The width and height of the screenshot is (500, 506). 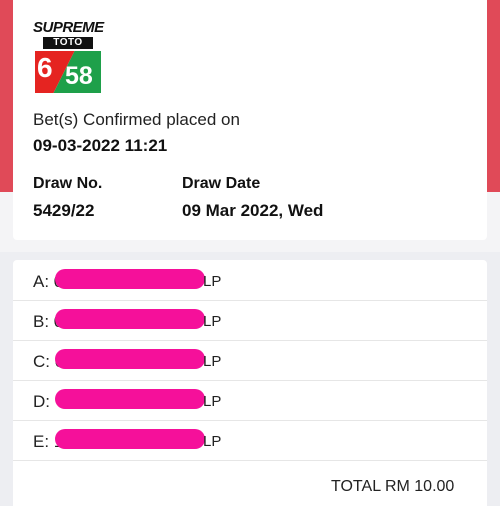 What do you see at coordinates (253, 210) in the screenshot?
I see `draw-date-value: 09 Mar 2022, Wed` at bounding box center [253, 210].